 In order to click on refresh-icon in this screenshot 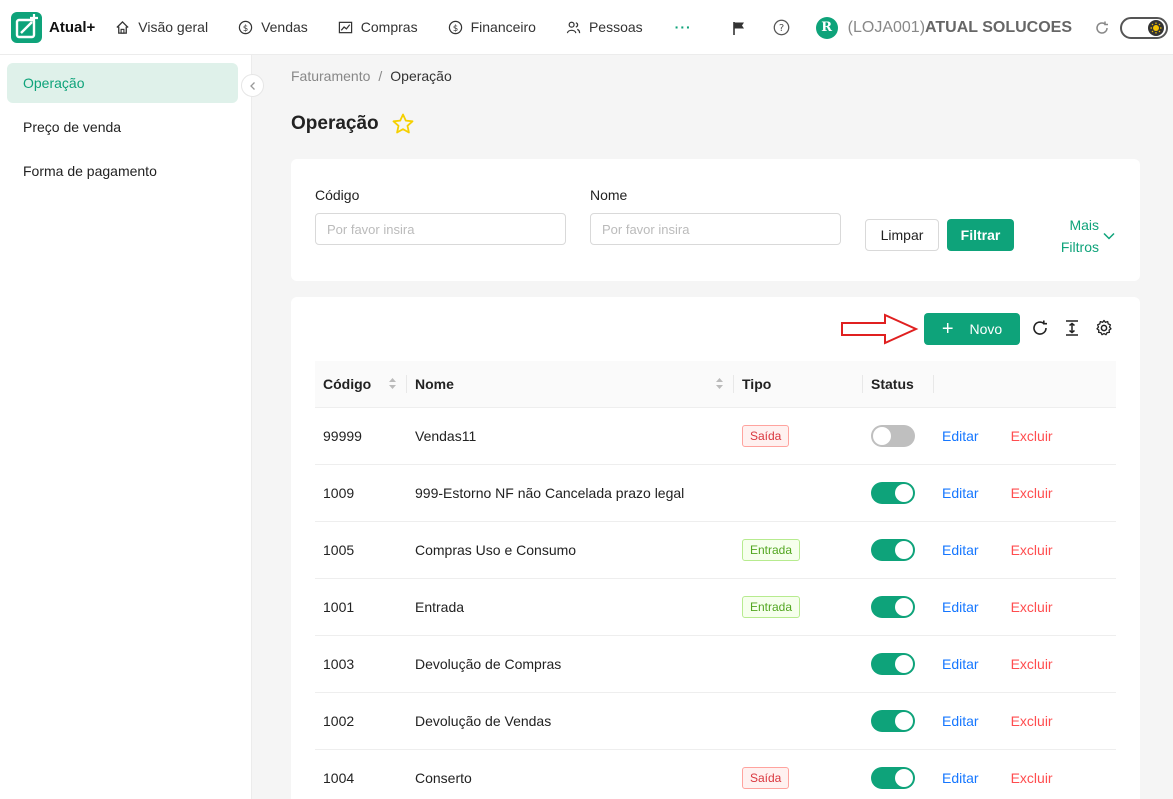, I will do `click(1102, 28)`.